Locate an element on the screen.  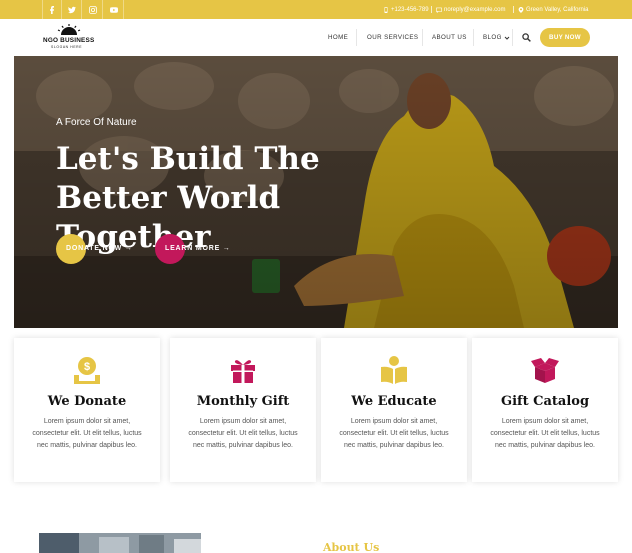
chat-icon is located at coordinates (439, 10).